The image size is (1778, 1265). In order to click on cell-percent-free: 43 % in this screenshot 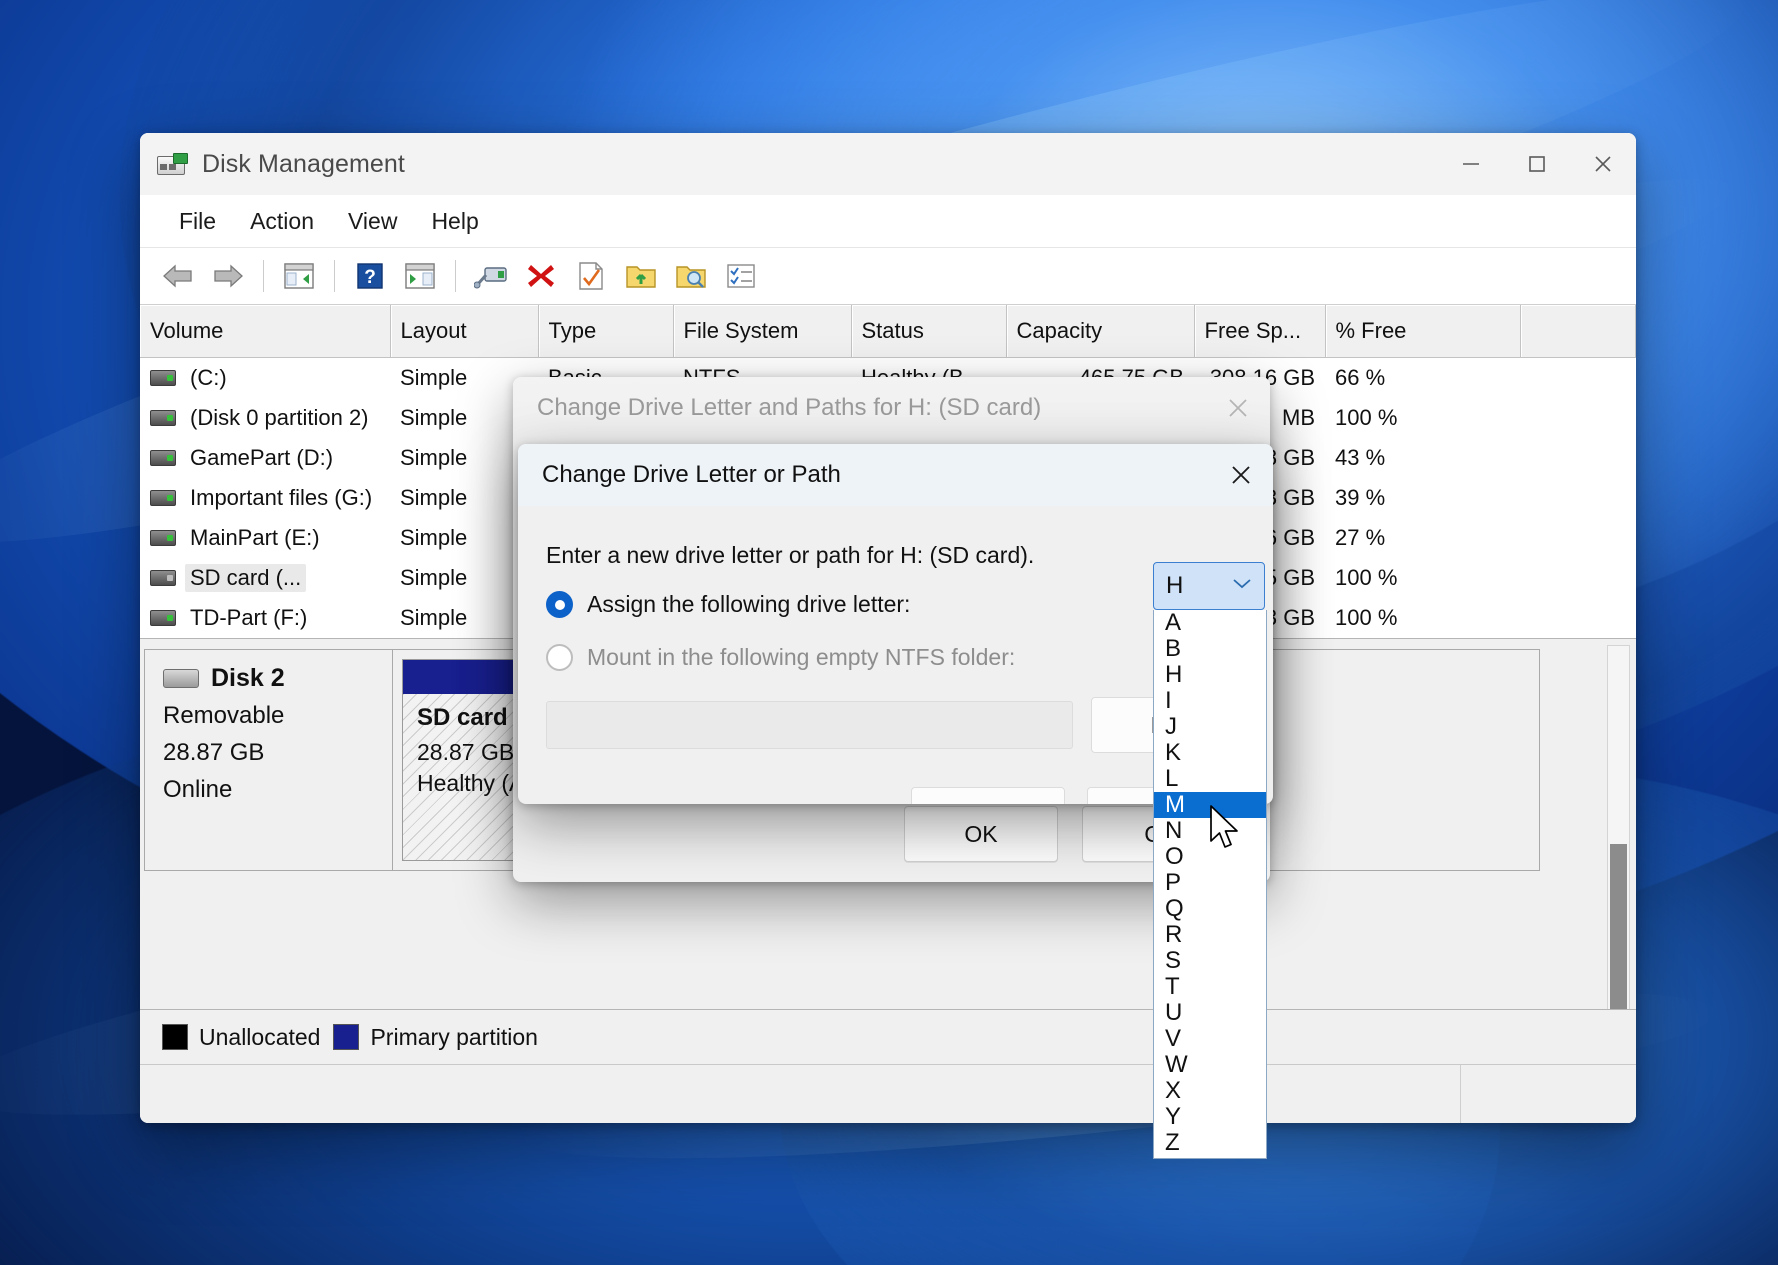, I will do `click(1360, 457)`.